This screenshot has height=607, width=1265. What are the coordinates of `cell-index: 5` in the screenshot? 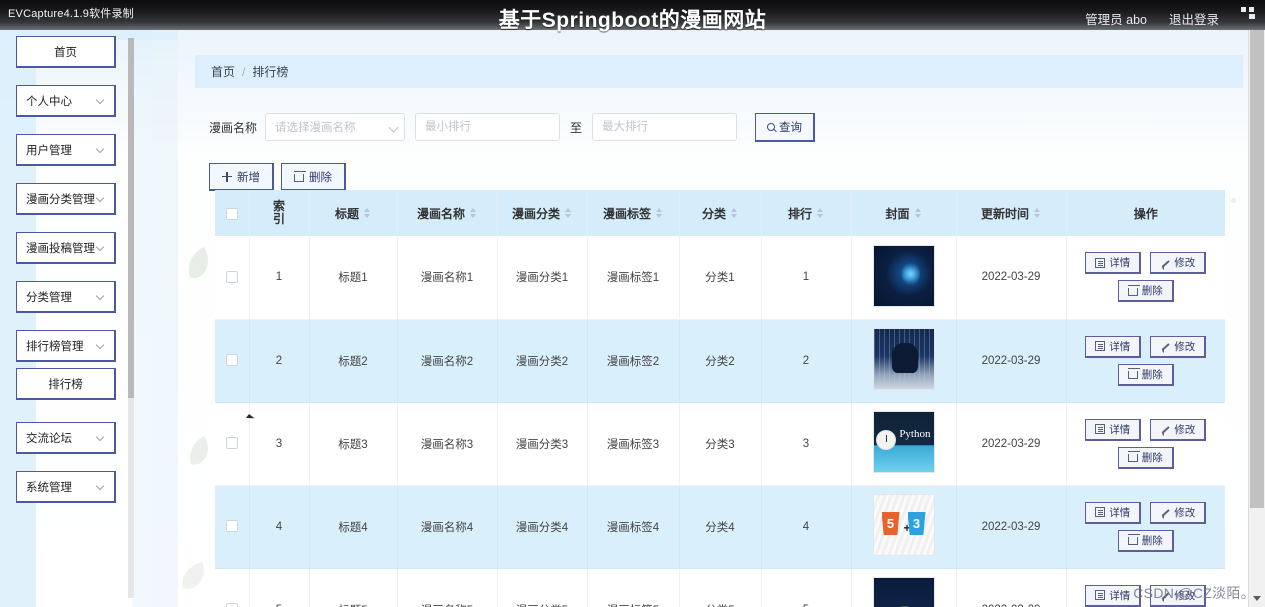 It's located at (279, 587).